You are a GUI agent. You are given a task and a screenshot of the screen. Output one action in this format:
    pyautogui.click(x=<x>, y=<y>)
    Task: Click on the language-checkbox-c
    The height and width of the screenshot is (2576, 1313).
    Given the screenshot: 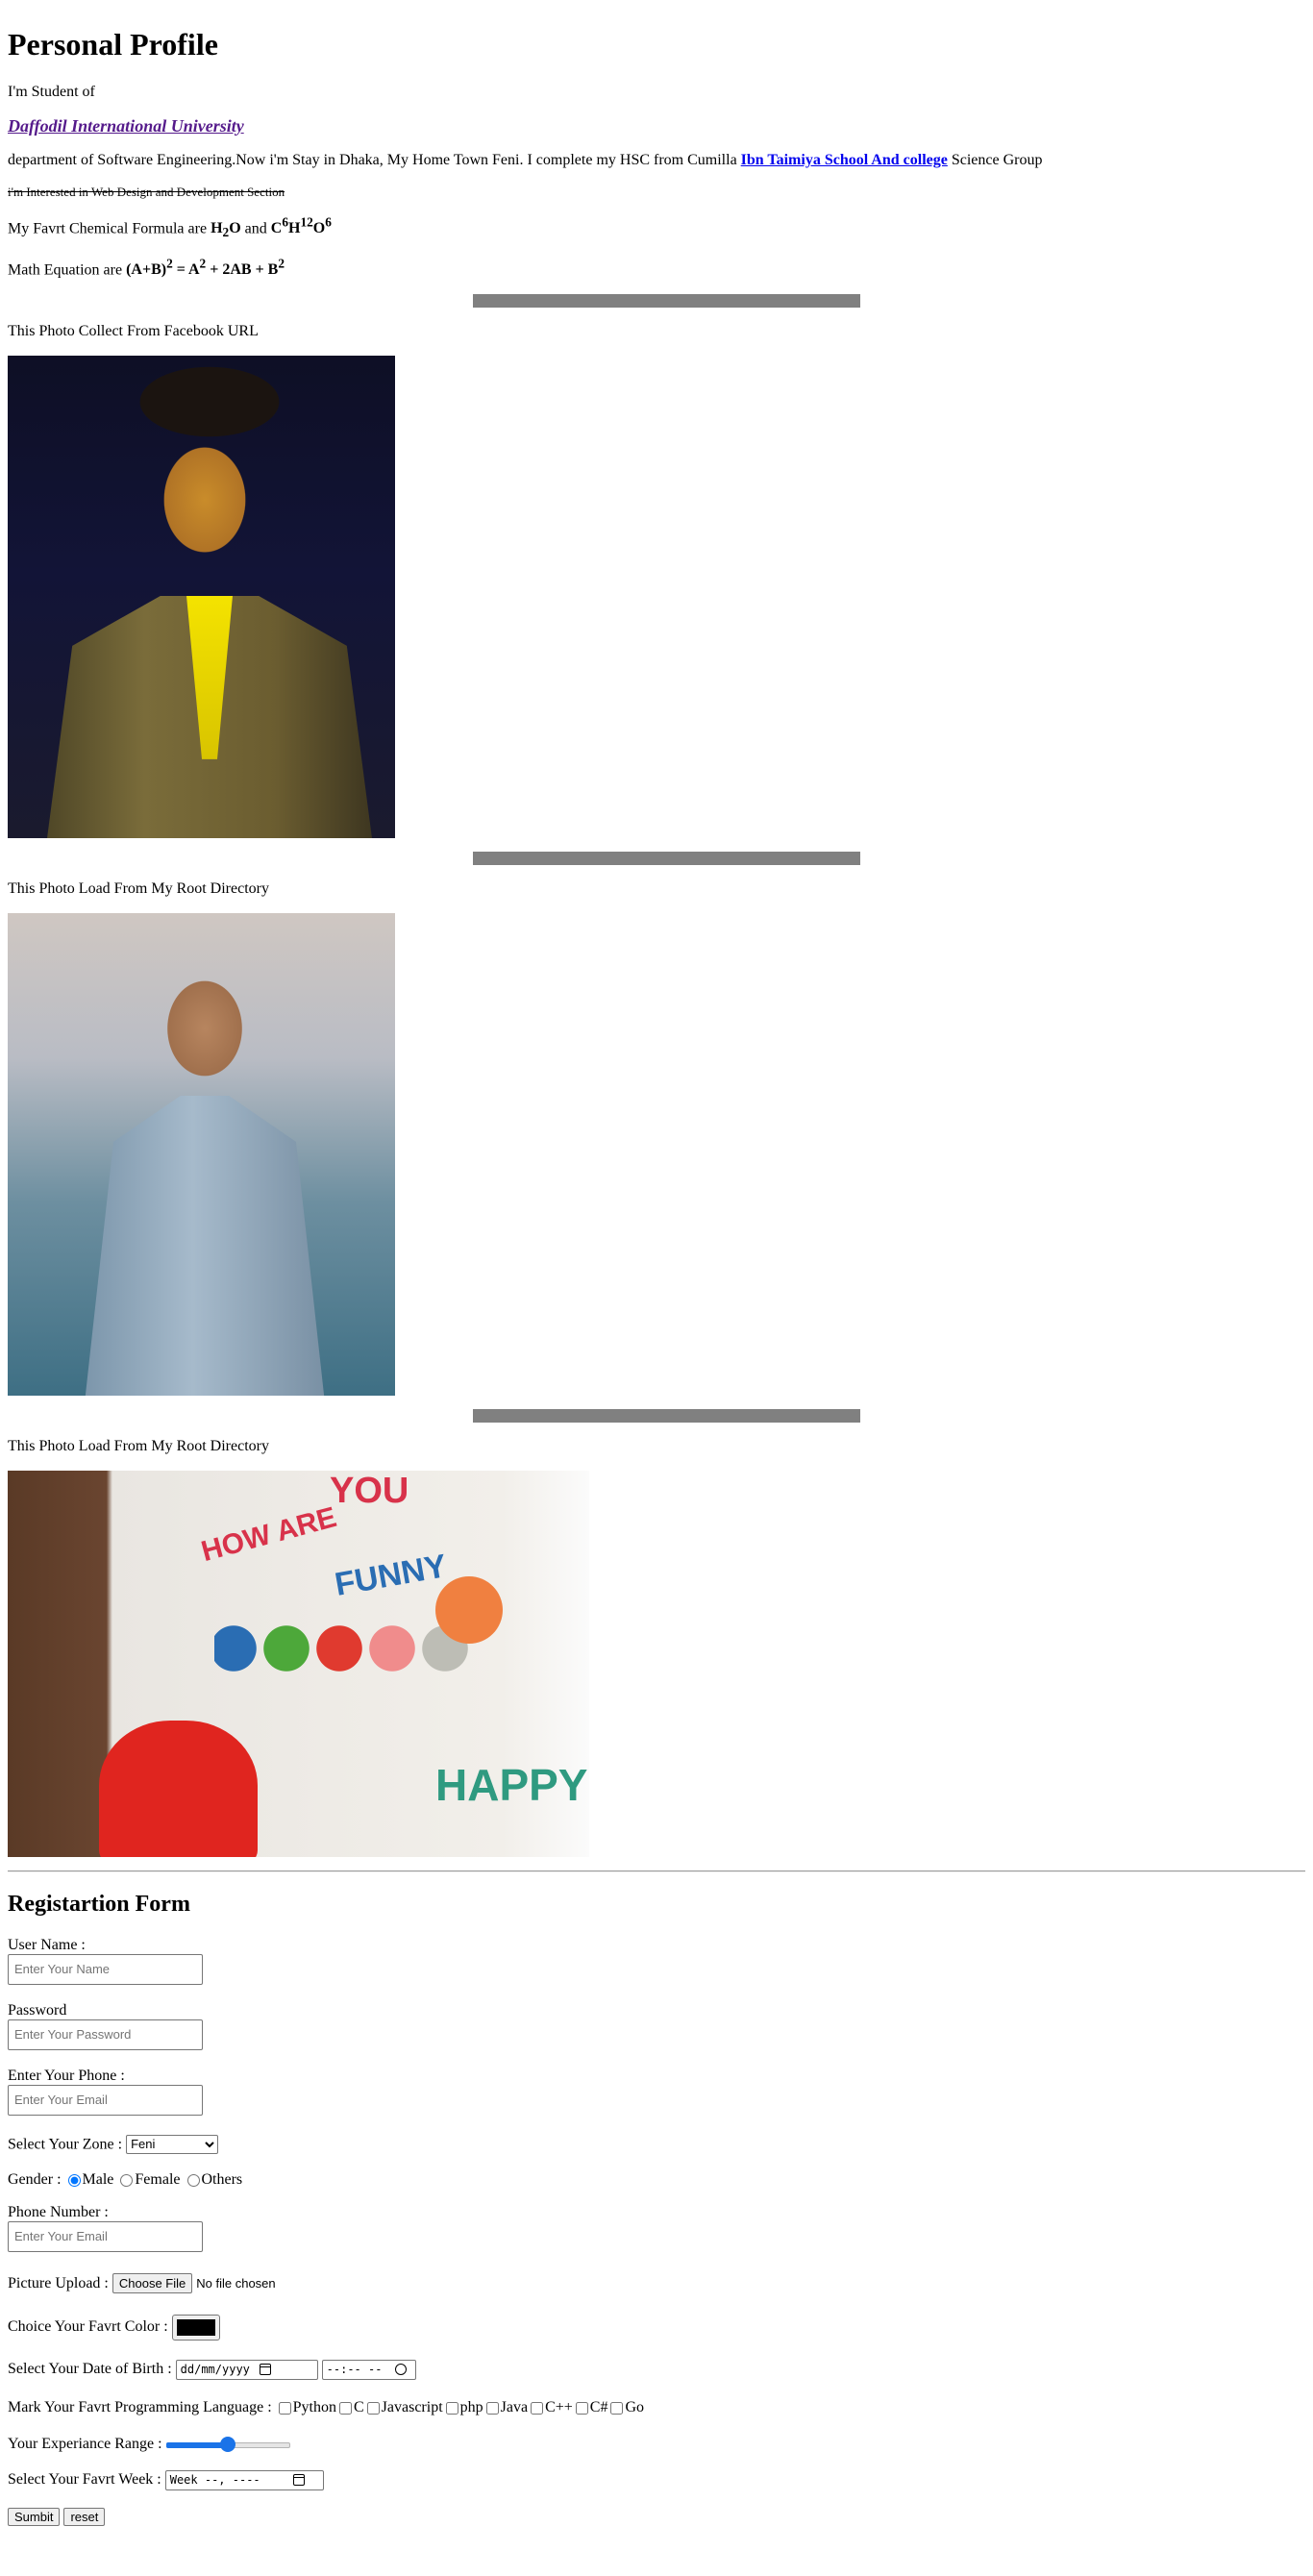 What is the action you would take?
    pyautogui.click(x=345, y=2408)
    